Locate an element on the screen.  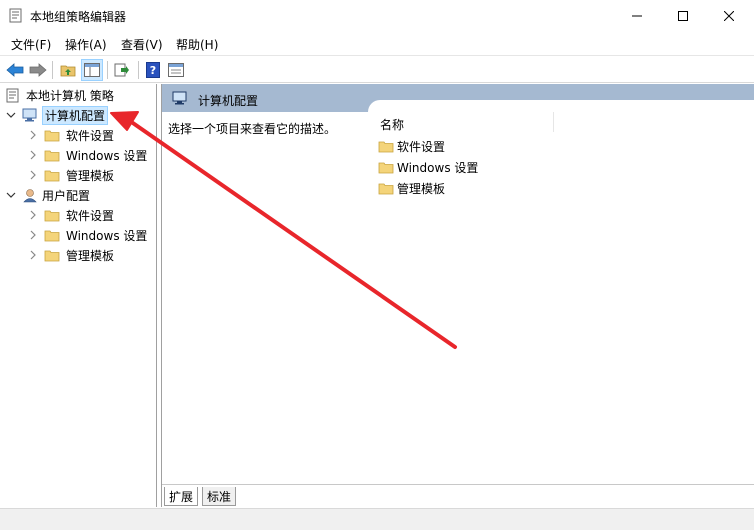
column-divider is located at coordinates (553, 122).